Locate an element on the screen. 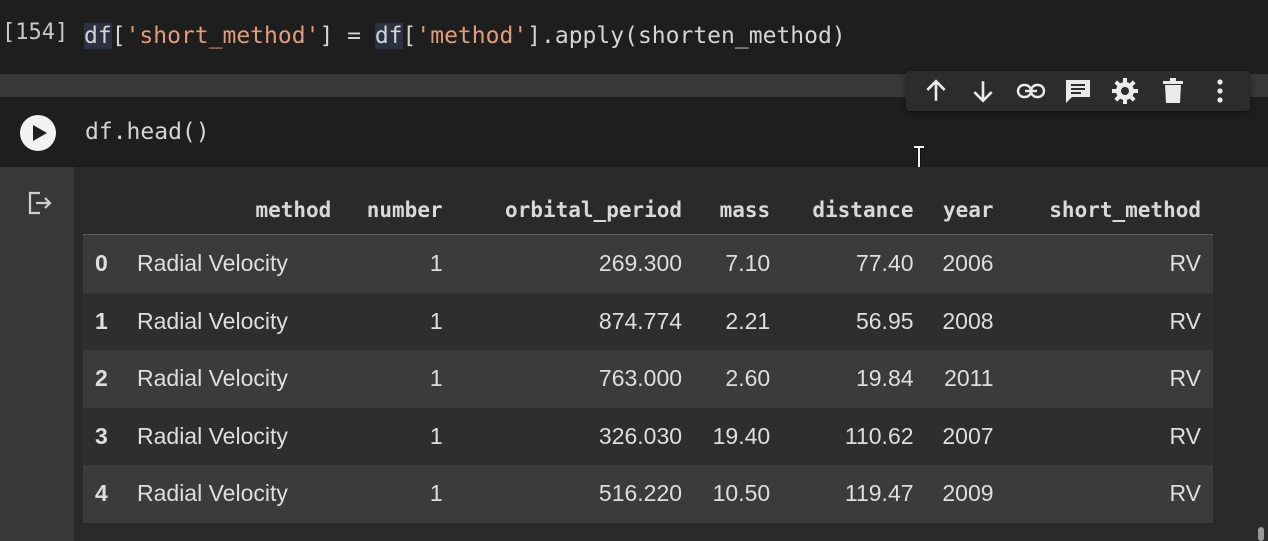 The height and width of the screenshot is (541, 1268). index-header is located at coordinates (110, 210).